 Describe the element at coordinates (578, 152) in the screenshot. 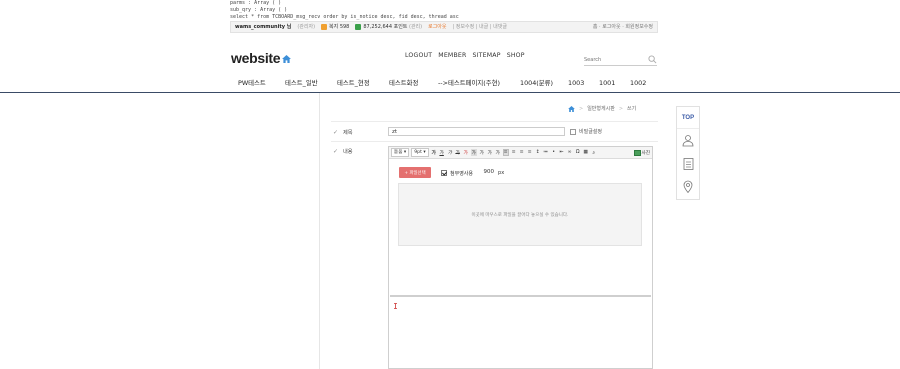

I see `special-char-icon: Ω` at that location.